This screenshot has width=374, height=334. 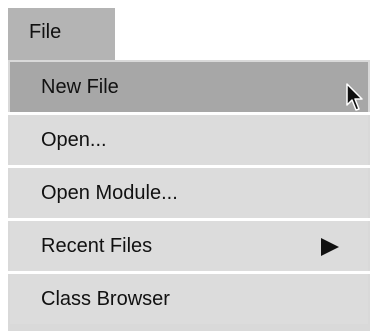 What do you see at coordinates (189, 87) in the screenshot?
I see `menu-item-new-file: New File` at bounding box center [189, 87].